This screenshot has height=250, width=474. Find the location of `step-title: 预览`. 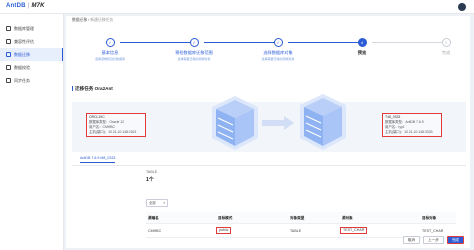

step-title: 预览 is located at coordinates (362, 52).